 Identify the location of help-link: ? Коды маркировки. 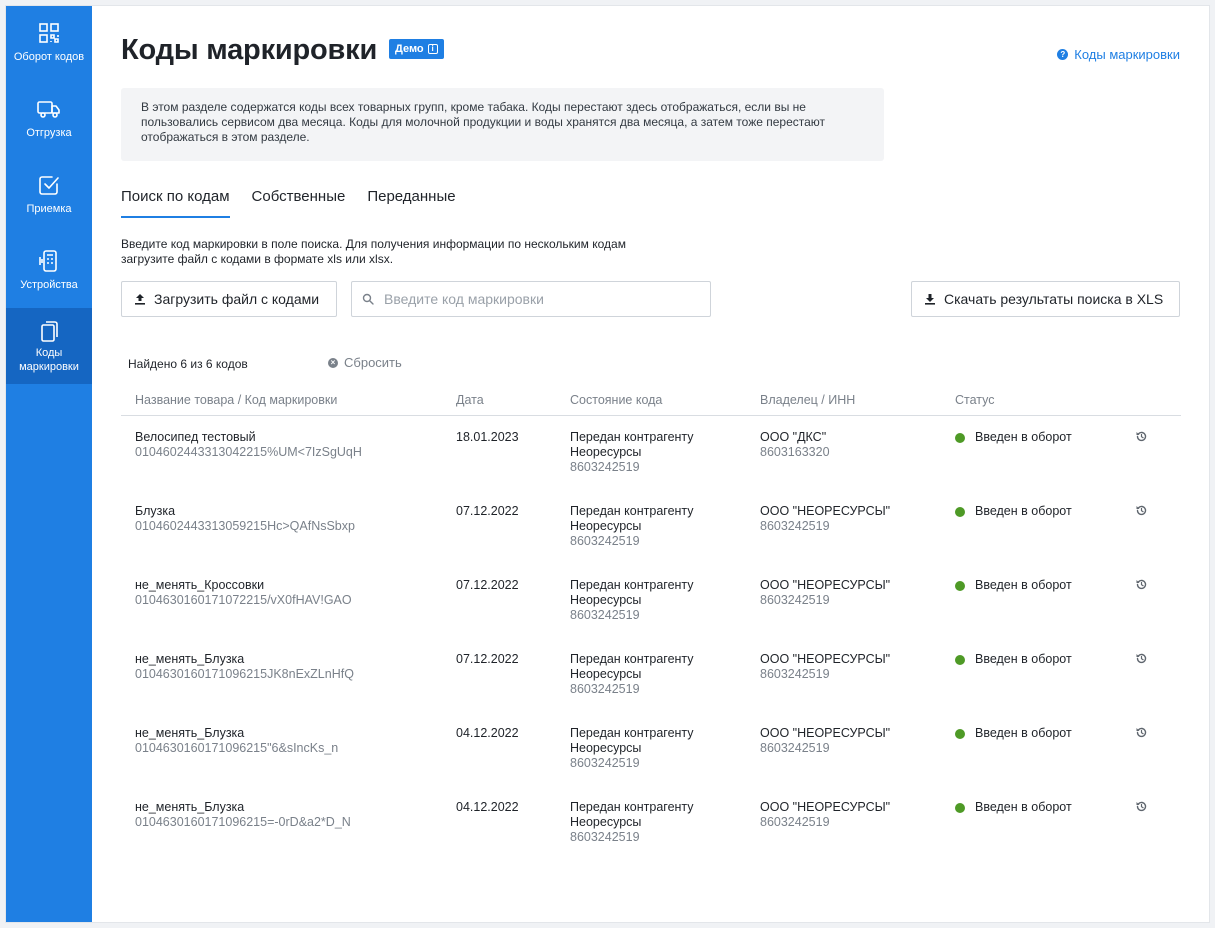
(1118, 54).